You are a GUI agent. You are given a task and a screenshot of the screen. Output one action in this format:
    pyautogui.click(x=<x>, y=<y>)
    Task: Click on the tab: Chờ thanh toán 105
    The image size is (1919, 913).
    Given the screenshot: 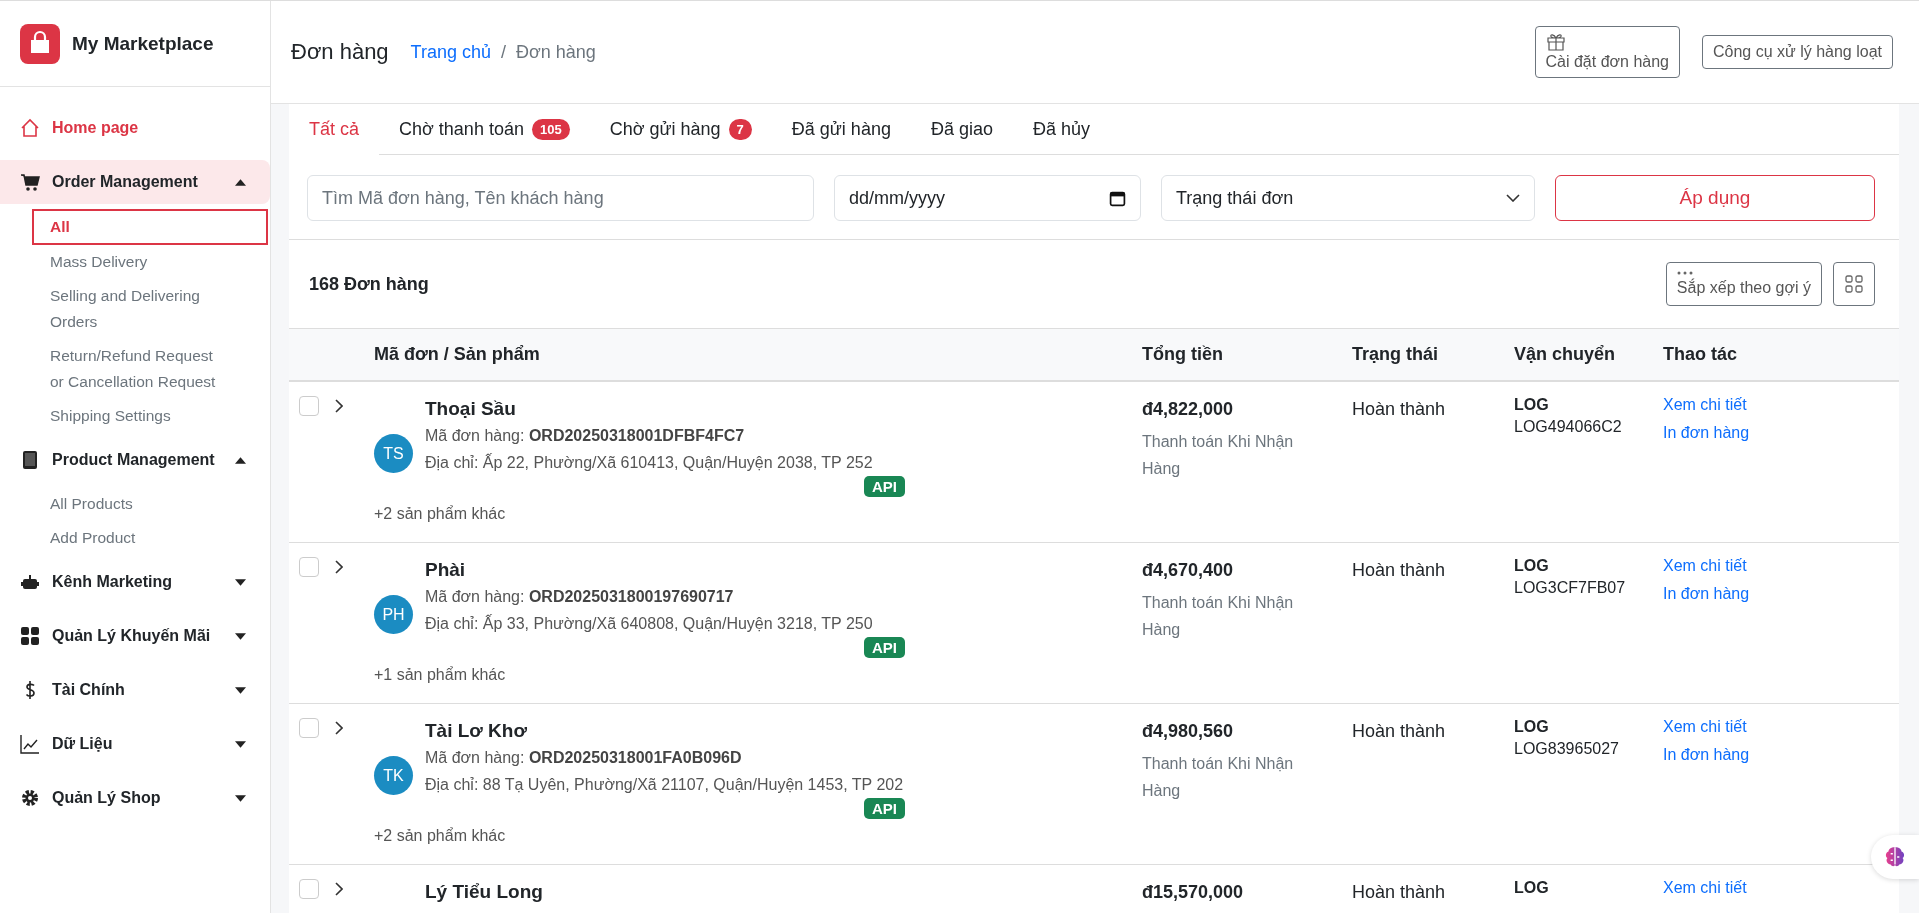 What is the action you would take?
    pyautogui.click(x=484, y=129)
    